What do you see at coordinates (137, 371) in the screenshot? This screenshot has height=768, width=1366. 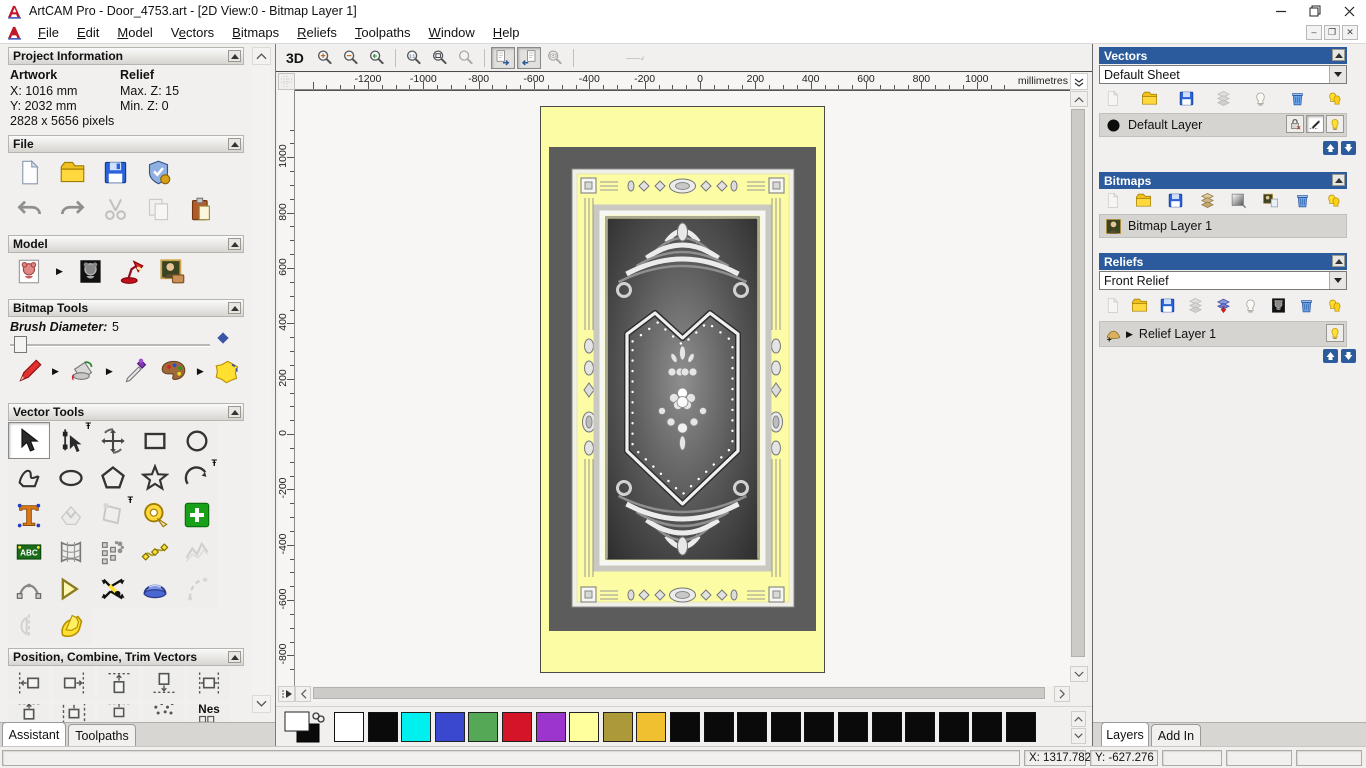 I see `colour-picker-icon` at bounding box center [137, 371].